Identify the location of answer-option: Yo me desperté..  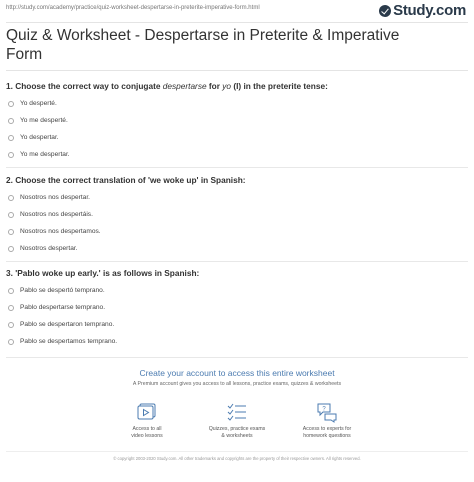
(38, 120).